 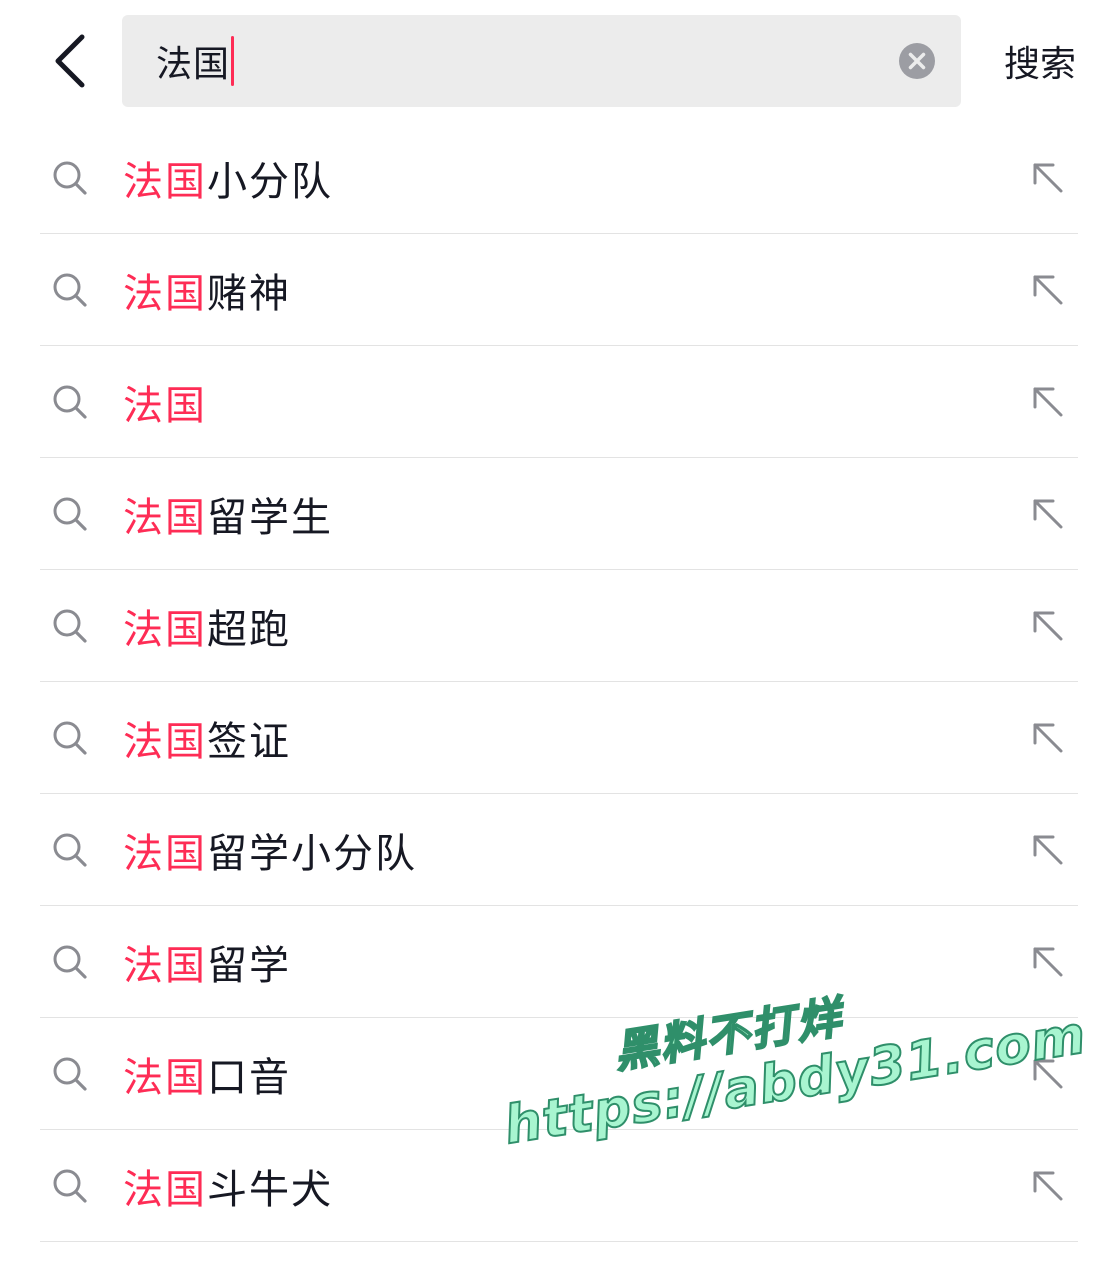 What do you see at coordinates (270, 181) in the screenshot?
I see `suggestion-rest: 小分队` at bounding box center [270, 181].